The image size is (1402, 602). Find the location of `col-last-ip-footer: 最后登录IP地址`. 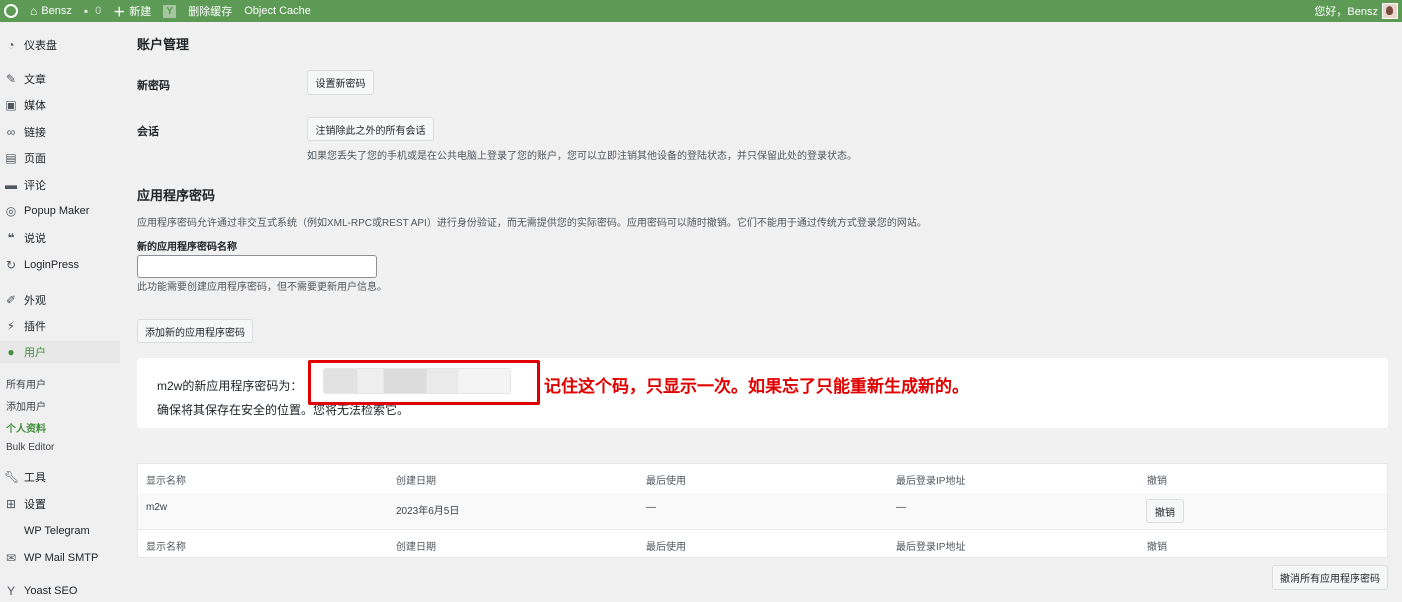

col-last-ip-footer: 最后登录IP地址 is located at coordinates (931, 547).